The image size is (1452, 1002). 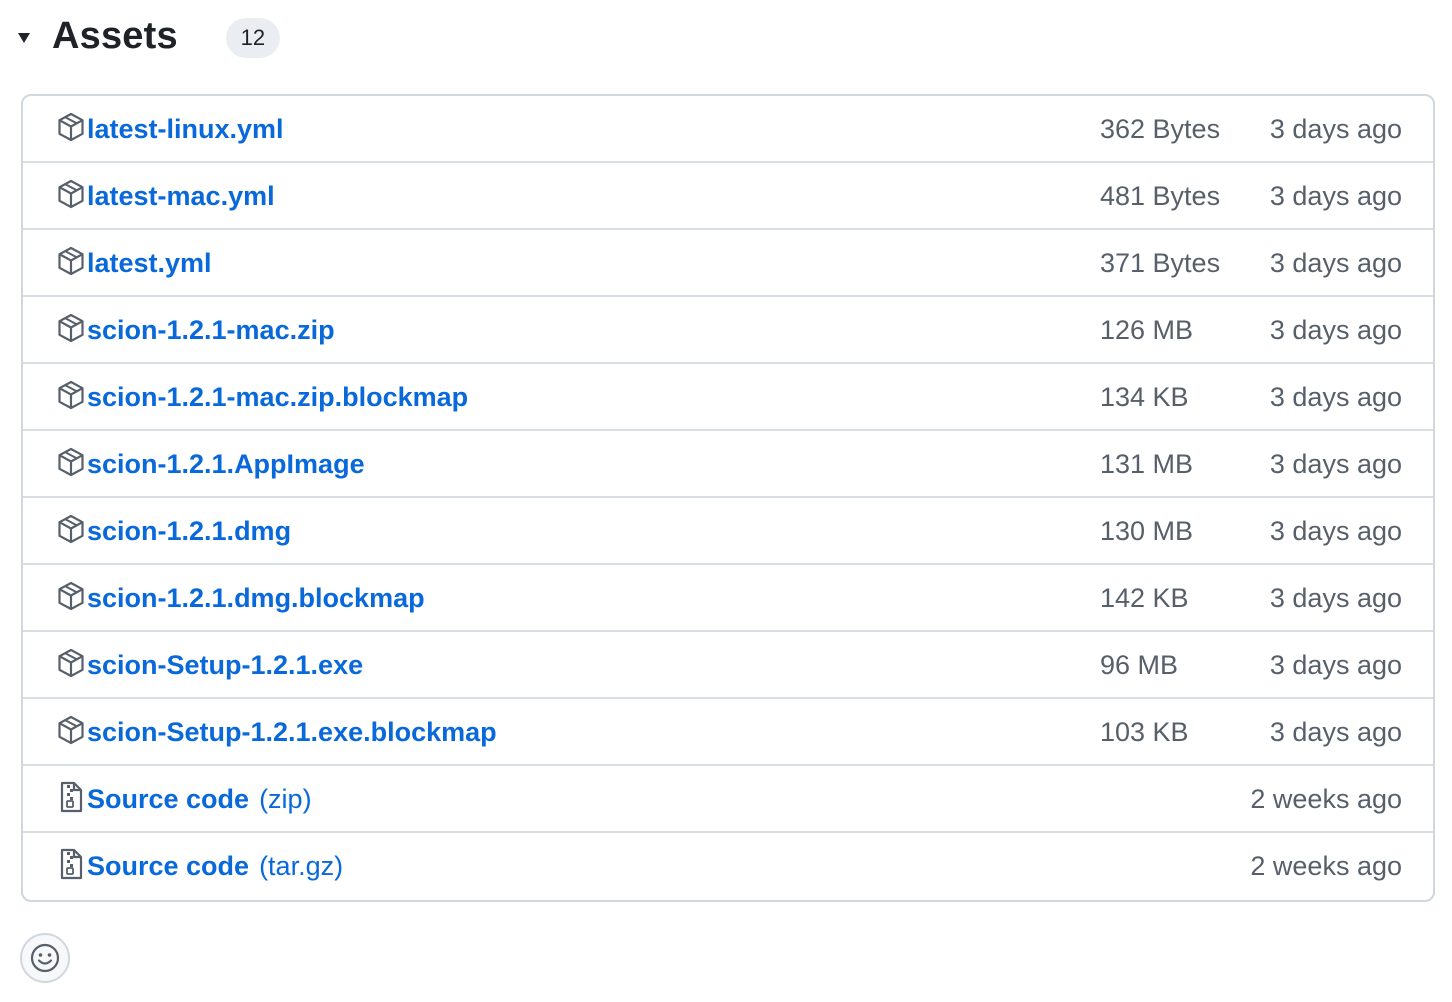 I want to click on asset-link: latest-linux.yml, so click(x=185, y=129).